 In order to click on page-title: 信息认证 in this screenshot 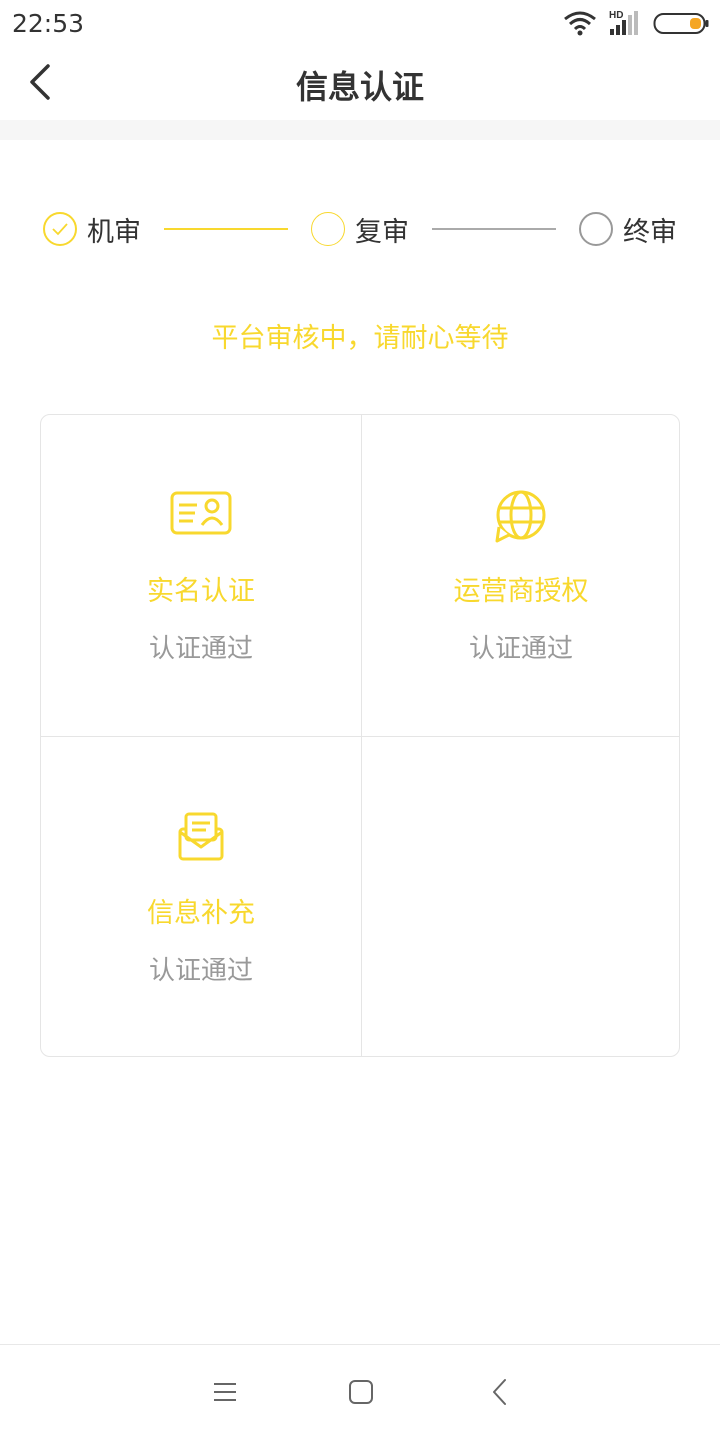, I will do `click(359, 87)`.